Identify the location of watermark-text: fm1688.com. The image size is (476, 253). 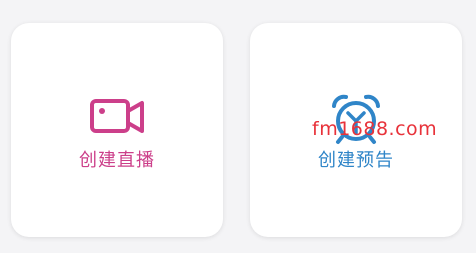
(375, 129).